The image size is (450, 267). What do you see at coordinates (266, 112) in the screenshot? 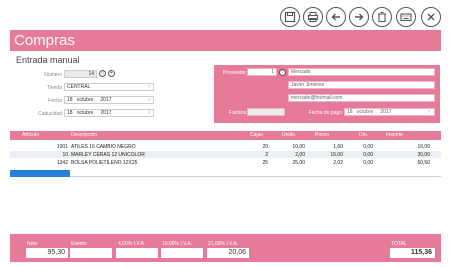
I see `factura-field` at bounding box center [266, 112].